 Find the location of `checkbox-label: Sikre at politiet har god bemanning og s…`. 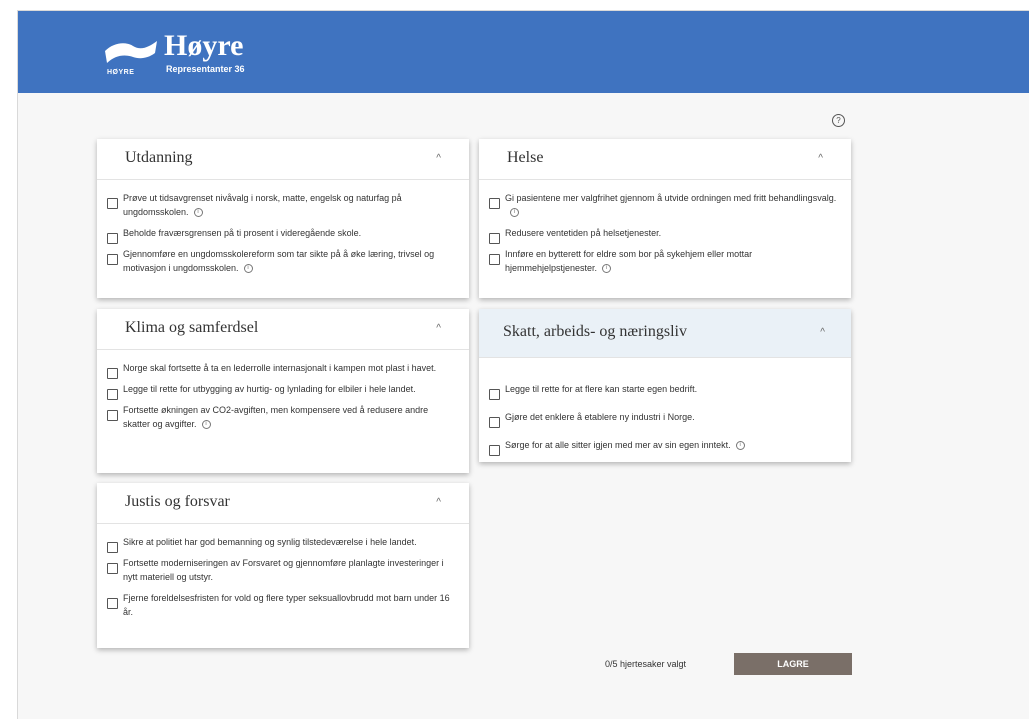

checkbox-label: Sikre at politiet har god bemanning og s… is located at coordinates (270, 542).